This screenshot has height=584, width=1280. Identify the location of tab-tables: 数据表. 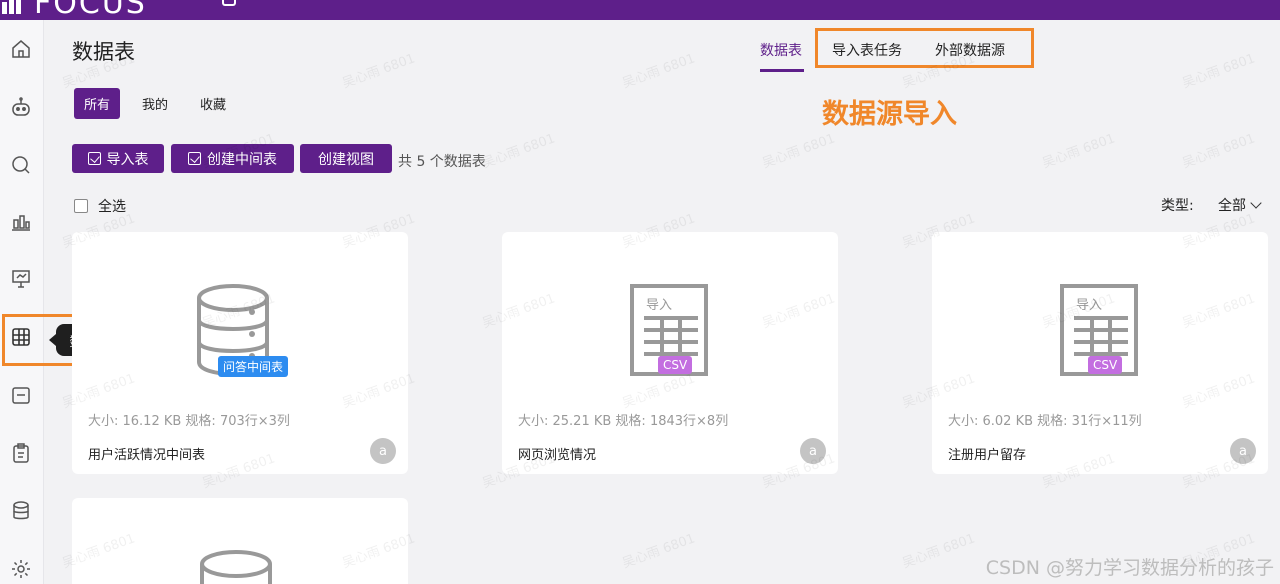
(781, 50).